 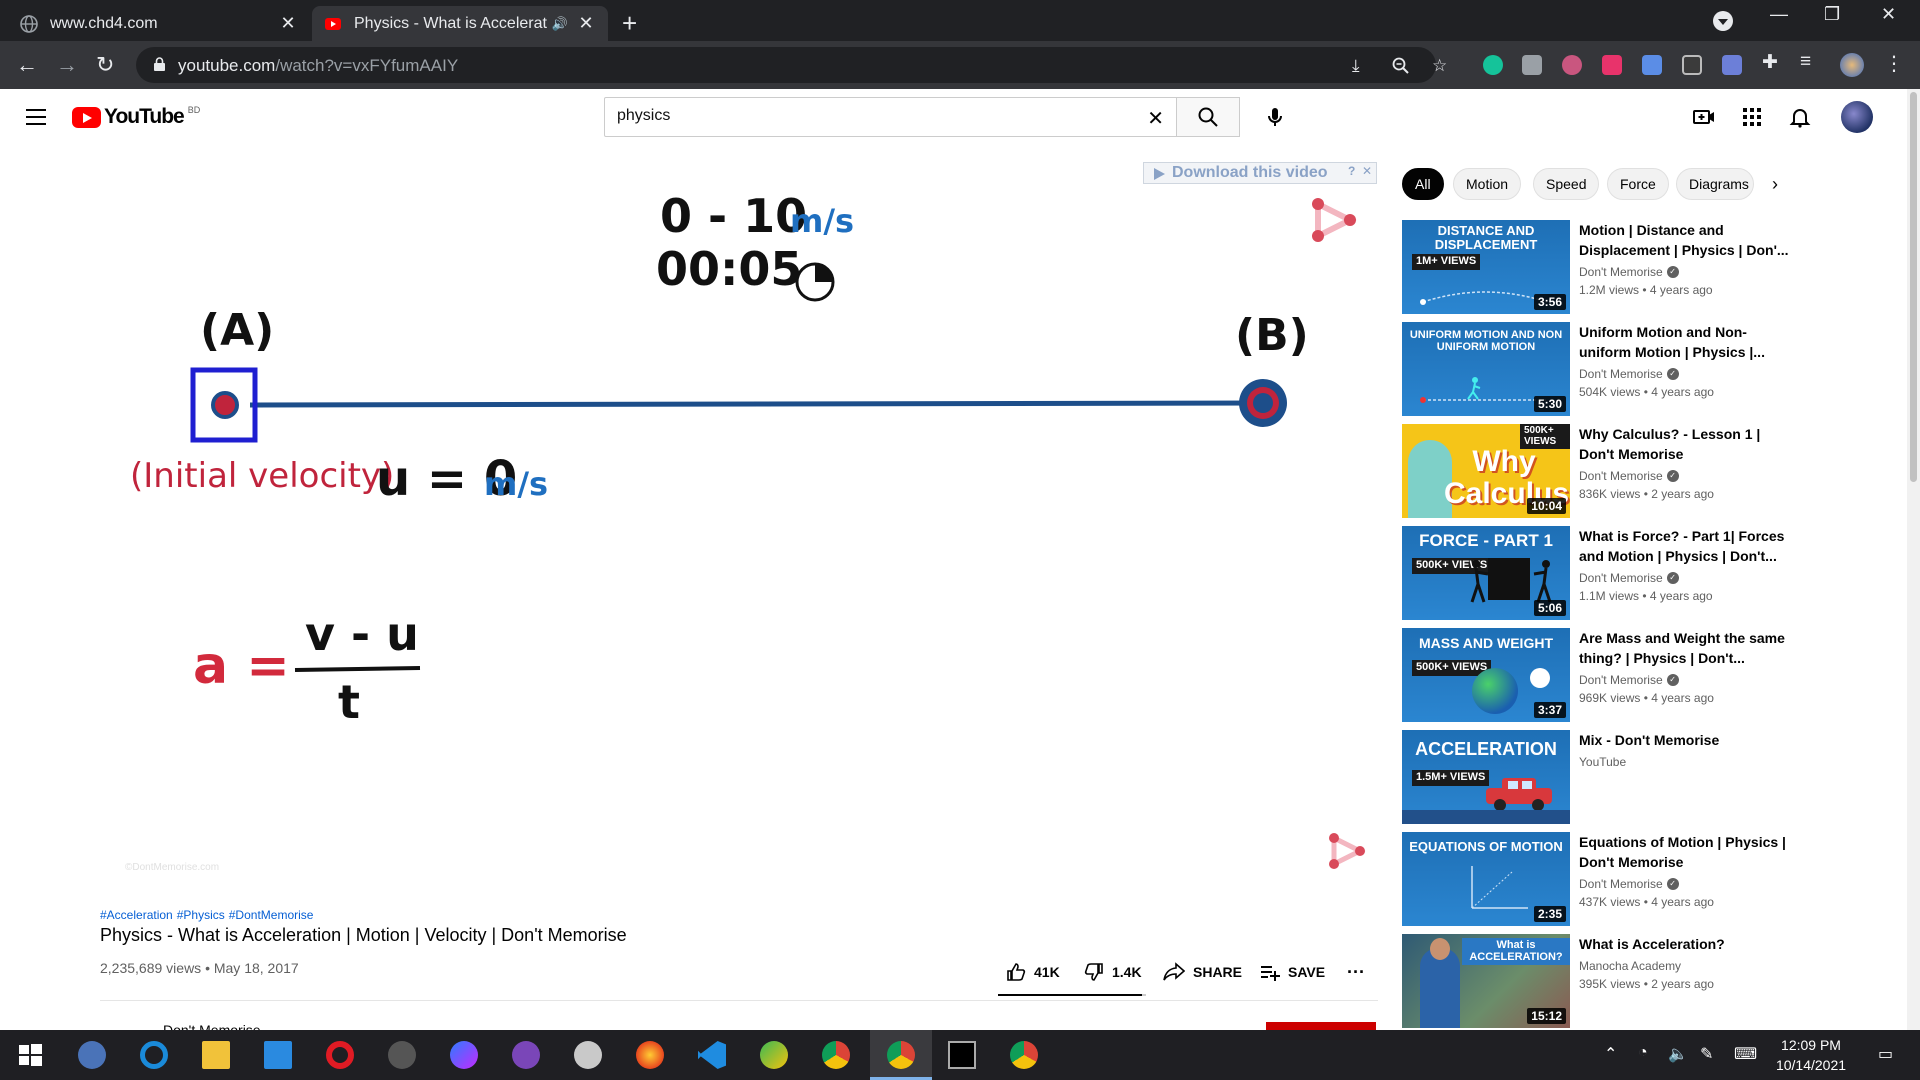 I want to click on keyboard-icon: ⌨, so click(x=1745, y=1054).